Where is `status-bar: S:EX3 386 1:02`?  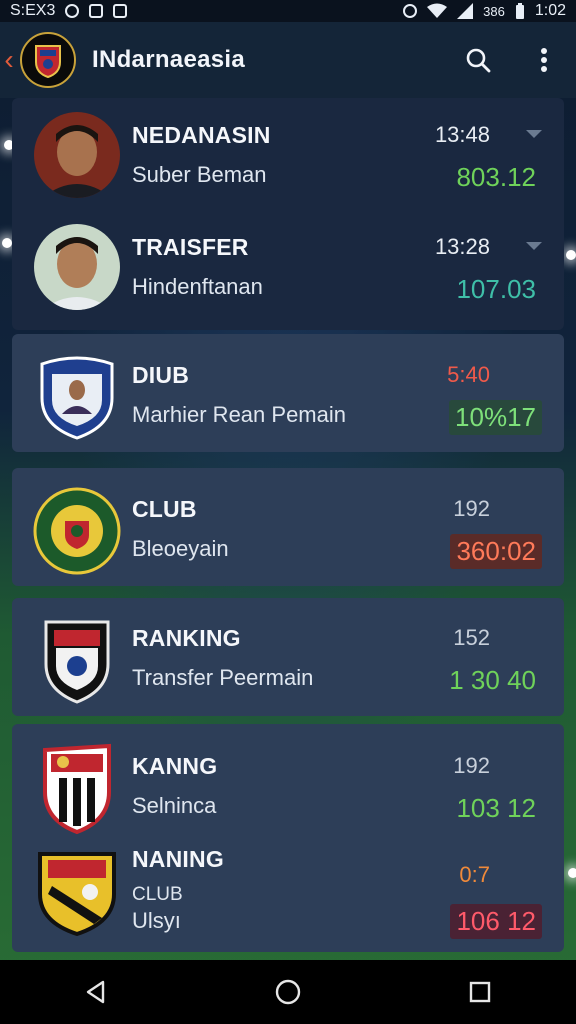 status-bar: S:EX3 386 1:02 is located at coordinates (288, 11).